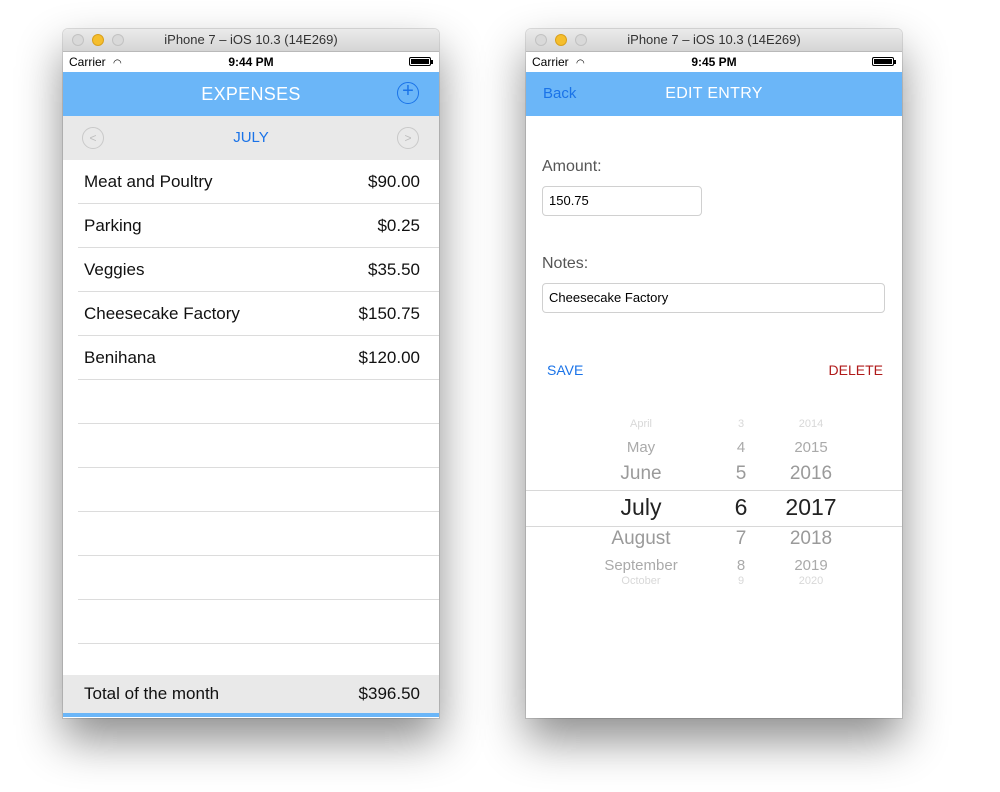  I want to click on expense-amount: $0.25, so click(398, 225).